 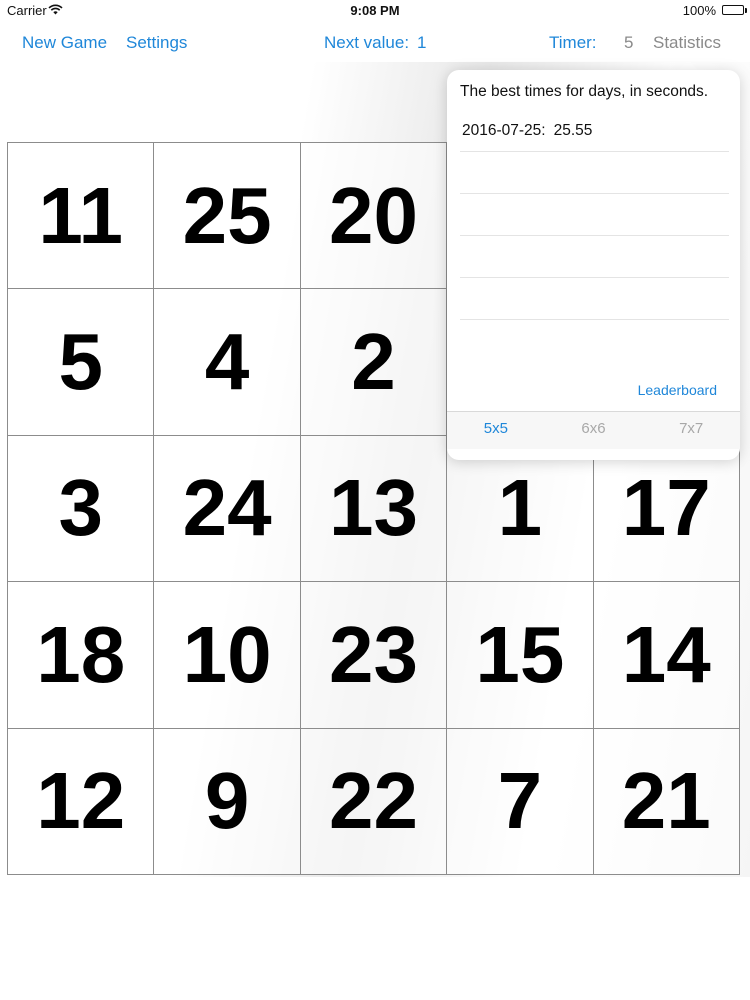 What do you see at coordinates (422, 42) in the screenshot?
I see `next-value: 1` at bounding box center [422, 42].